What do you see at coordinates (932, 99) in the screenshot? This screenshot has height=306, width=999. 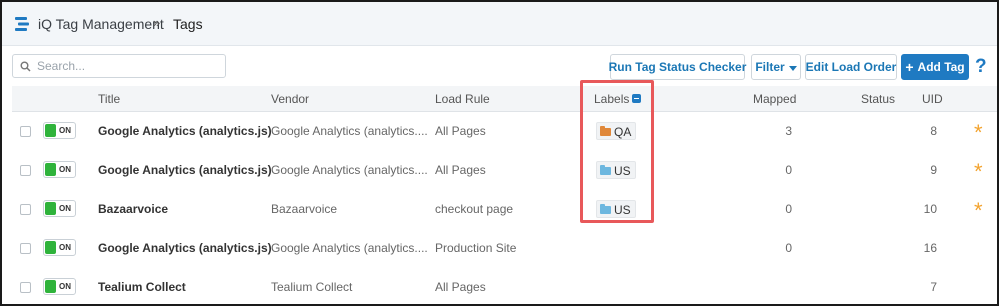 I see `column-uid: UID` at bounding box center [932, 99].